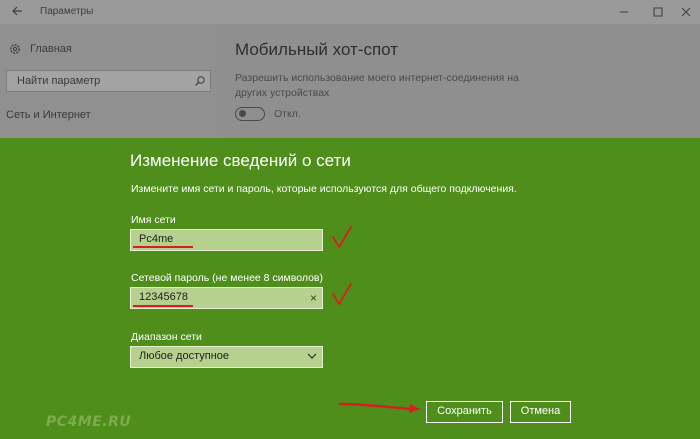 This screenshot has height=439, width=700. I want to click on site-watermark: PC4ME.RU, so click(89, 422).